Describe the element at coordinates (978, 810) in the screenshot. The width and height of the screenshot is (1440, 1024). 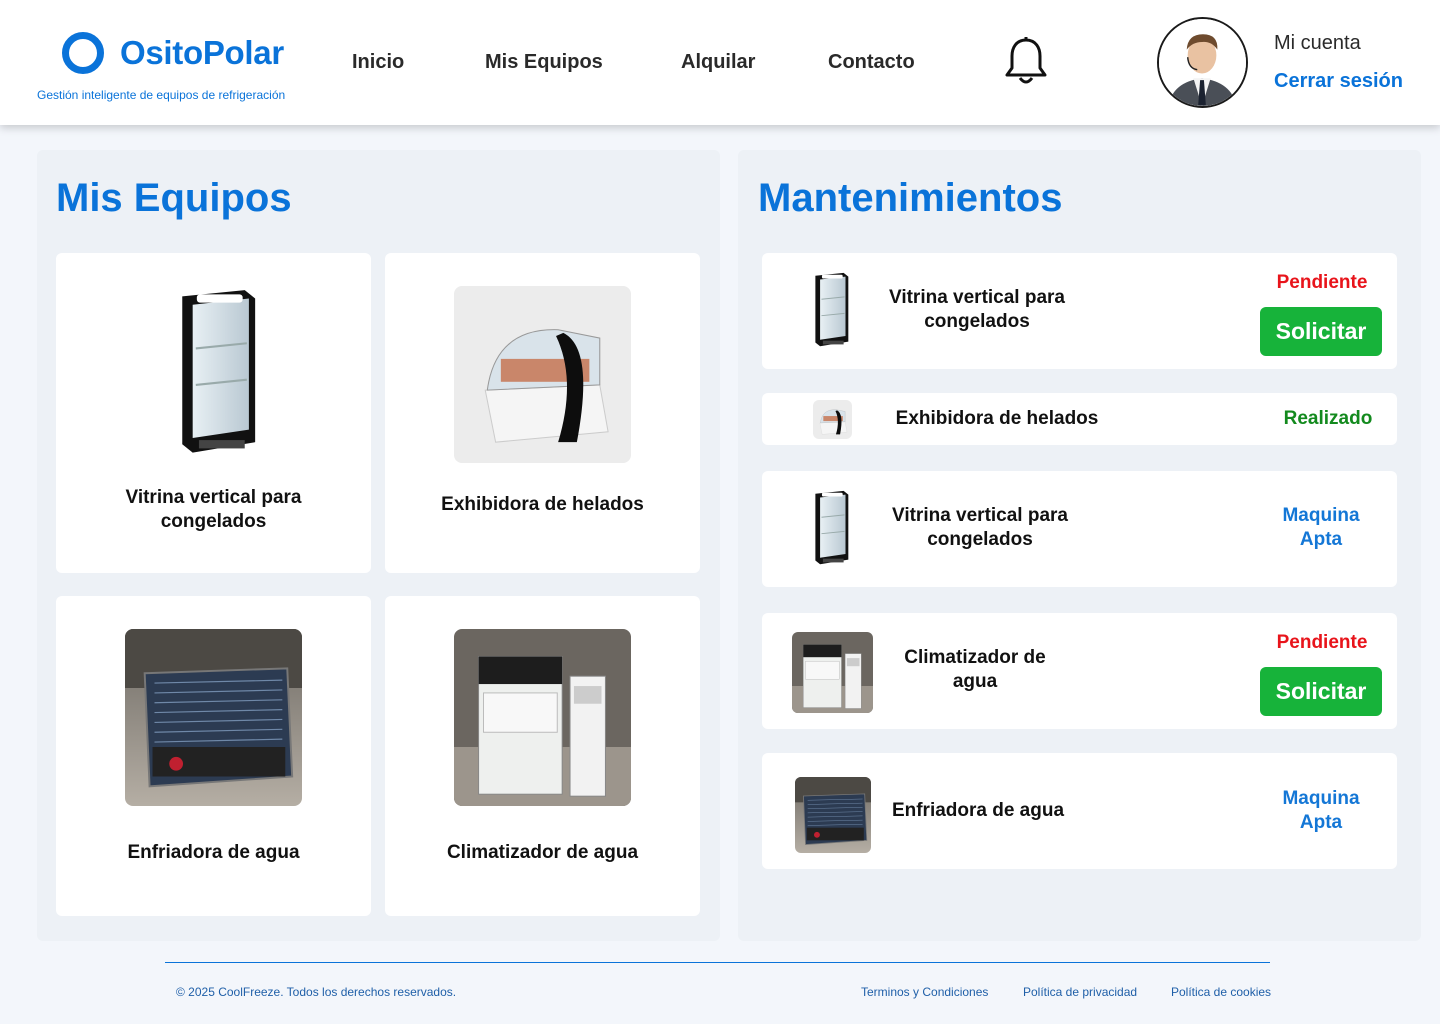
I see `maintenance-item-name: Enfriadora de agua` at that location.